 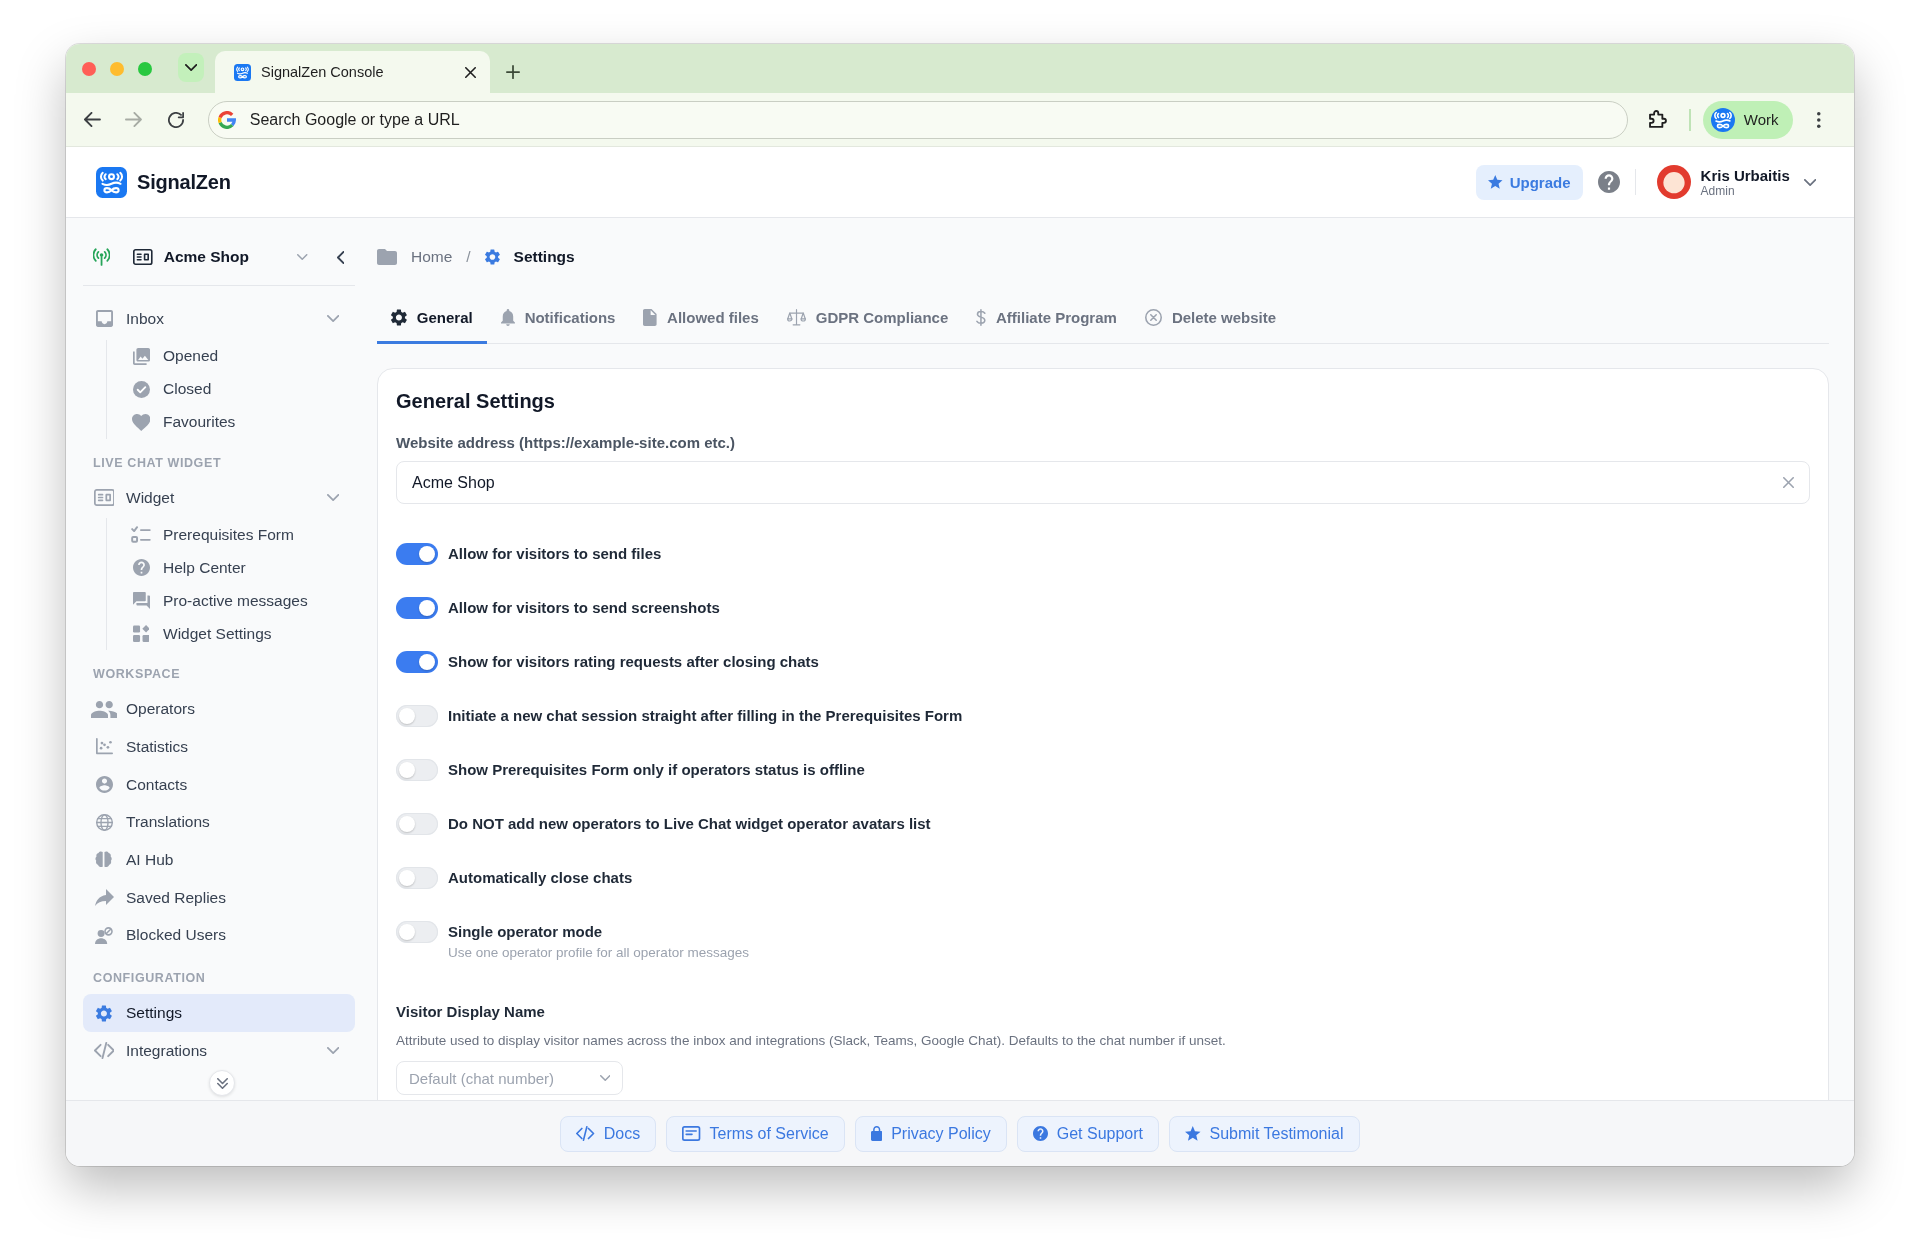 What do you see at coordinates (811, 1041) in the screenshot?
I see `field-description: Attribute used to display visitor names across the inbox and integrations (Slack, Teams, Google Chat). Defaults to the chat number if unset.` at bounding box center [811, 1041].